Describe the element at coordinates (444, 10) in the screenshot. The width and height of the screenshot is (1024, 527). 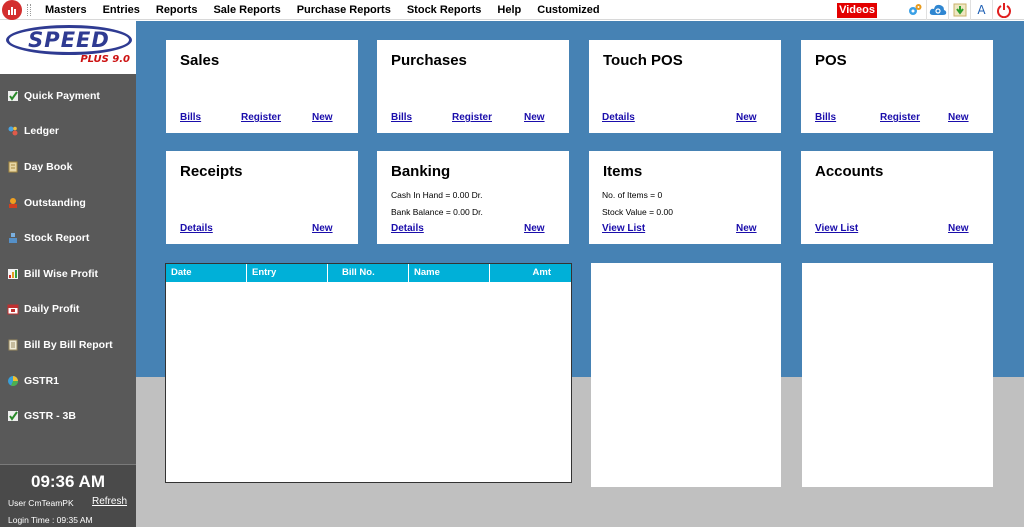
I see `menu-stock-reports: Stock Reports` at that location.